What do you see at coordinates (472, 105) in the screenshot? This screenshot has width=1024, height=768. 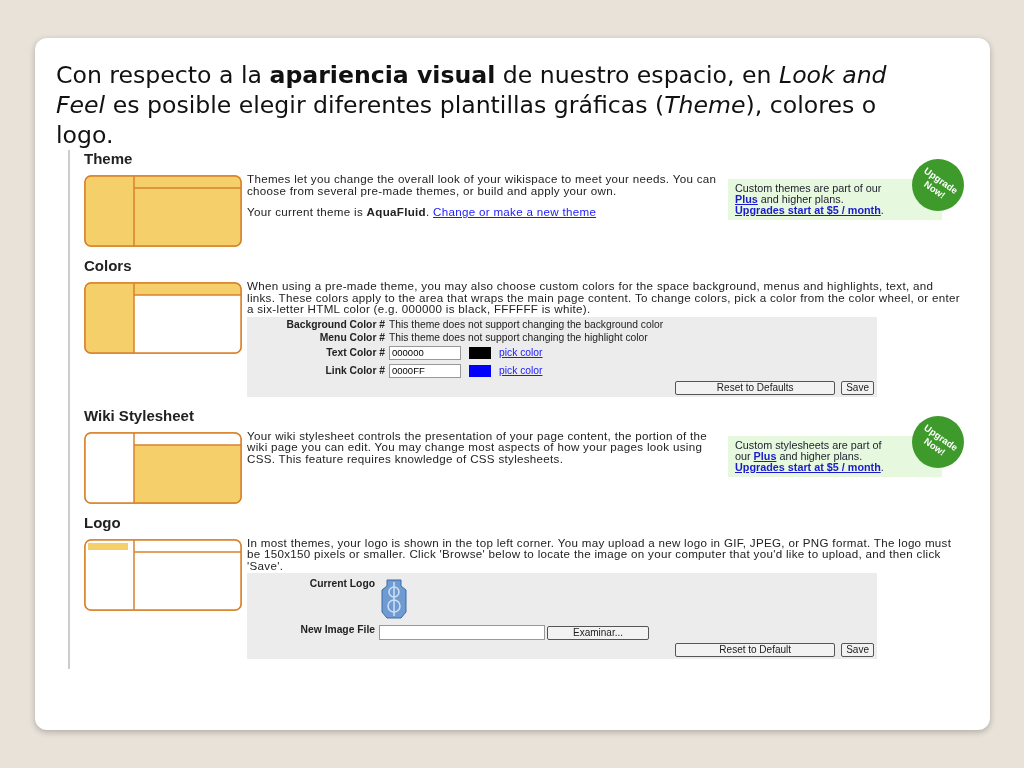 I see `intro-paragraph: Con respecto a la apariencia visual de nuestro espacio, en Look and Feel es posible elegir diferentes plantillas gráficas (Theme), colores o logo.` at bounding box center [472, 105].